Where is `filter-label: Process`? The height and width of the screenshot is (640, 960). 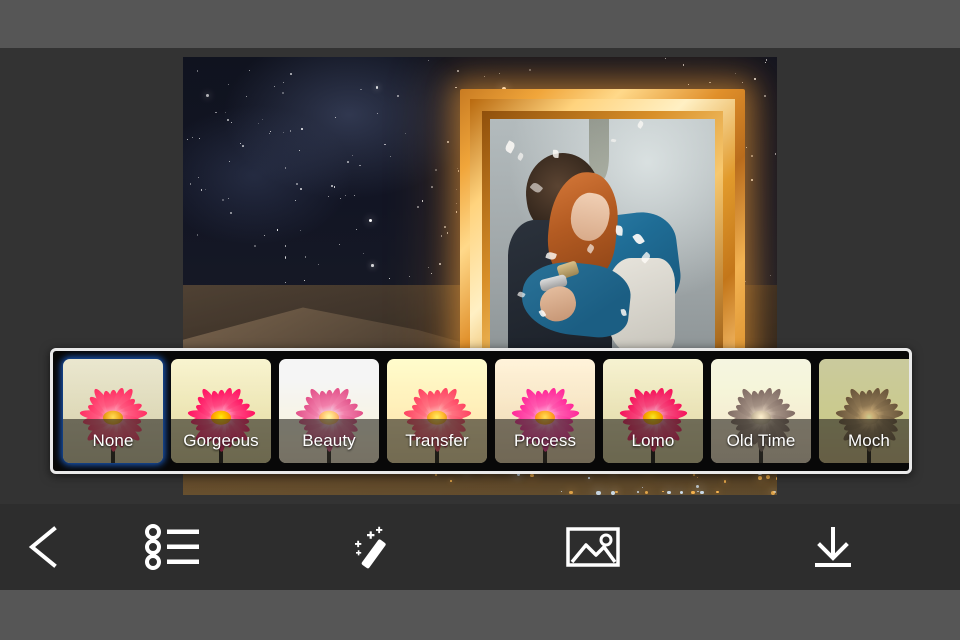 filter-label: Process is located at coordinates (545, 440).